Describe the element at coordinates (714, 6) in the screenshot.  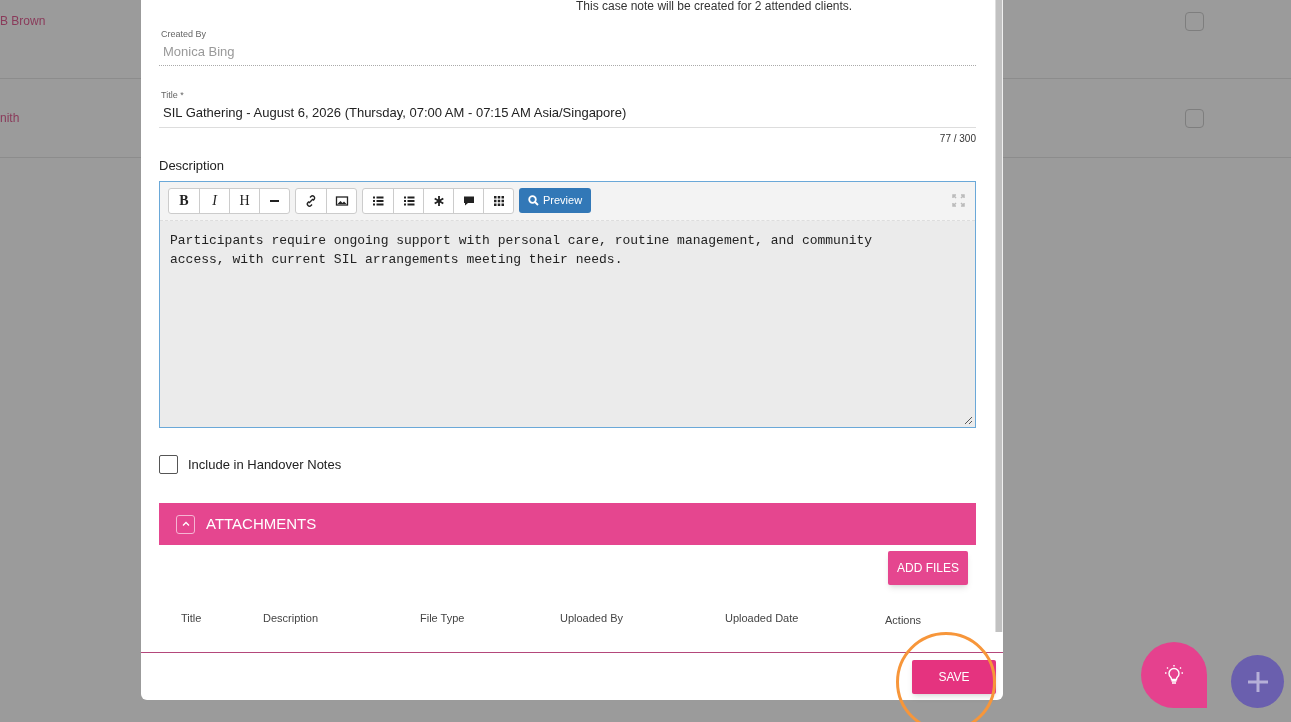
I see `notice-text: This case note will be created for 2 attended clients.` at that location.